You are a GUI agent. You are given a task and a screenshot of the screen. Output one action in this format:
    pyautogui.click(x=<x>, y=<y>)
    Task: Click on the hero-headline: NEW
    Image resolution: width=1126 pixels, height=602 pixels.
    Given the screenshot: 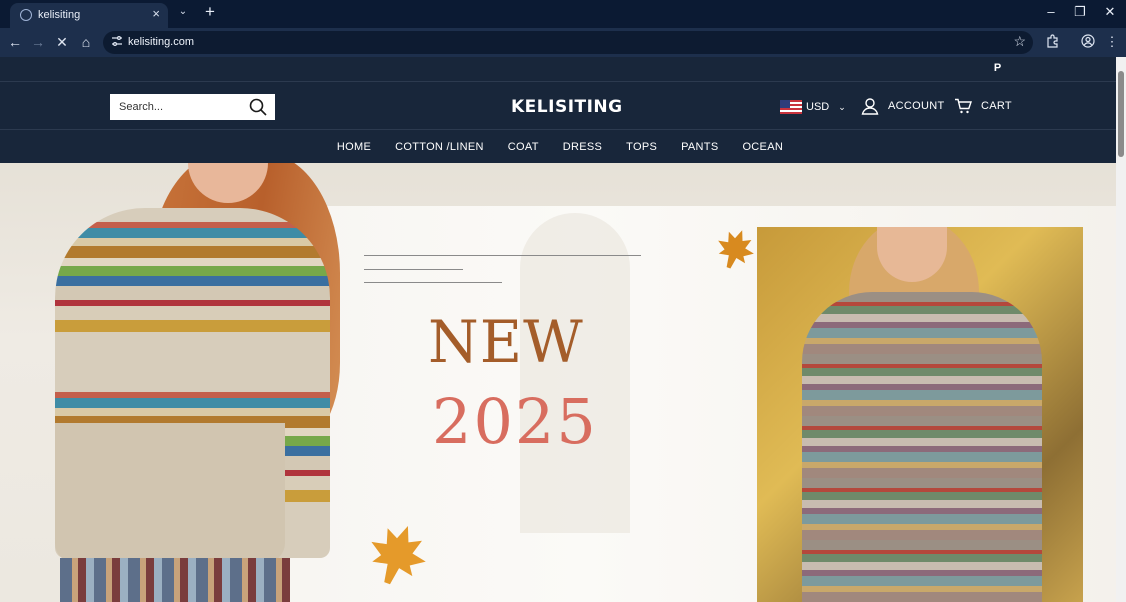 What is the action you would take?
    pyautogui.click(x=506, y=342)
    